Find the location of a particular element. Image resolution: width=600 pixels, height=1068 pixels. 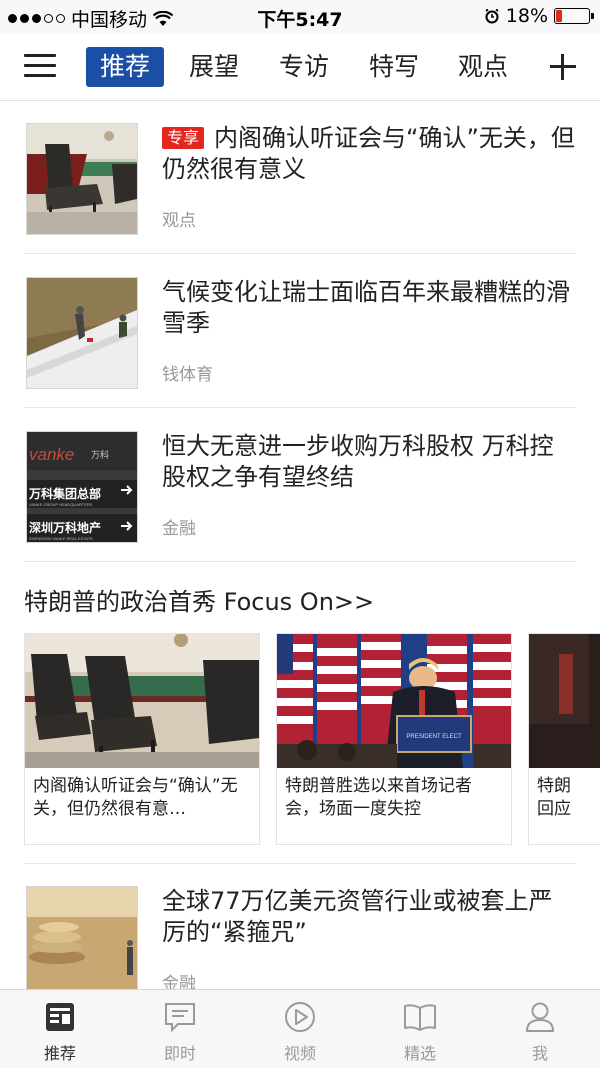

bottom-nav-recommend: 推荐 is located at coordinates (60, 1032).